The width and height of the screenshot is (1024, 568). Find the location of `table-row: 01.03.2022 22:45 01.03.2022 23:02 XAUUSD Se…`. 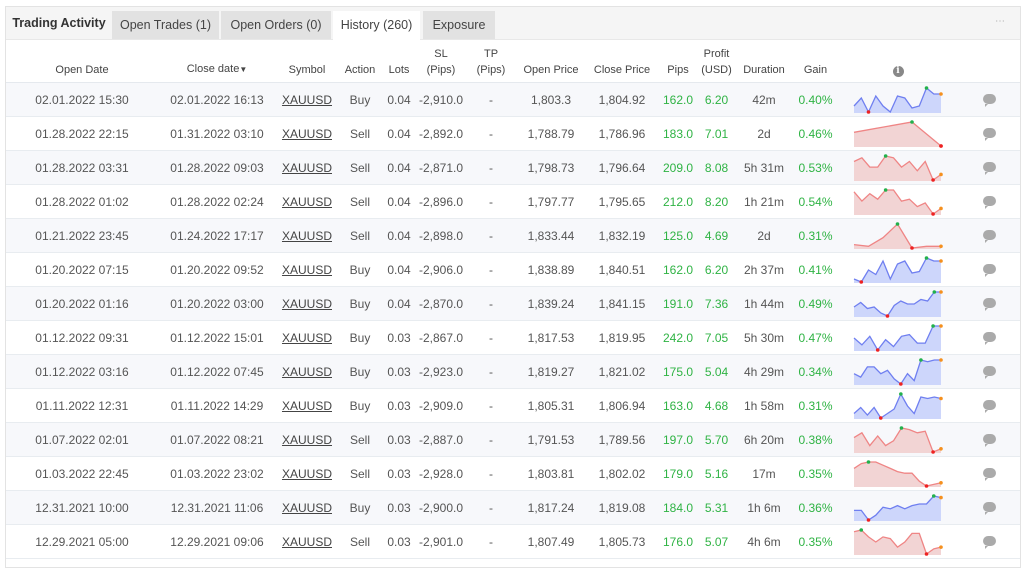

table-row: 01.03.2022 22:45 01.03.2022 23:02 XAUUSD Se… is located at coordinates (513, 473).